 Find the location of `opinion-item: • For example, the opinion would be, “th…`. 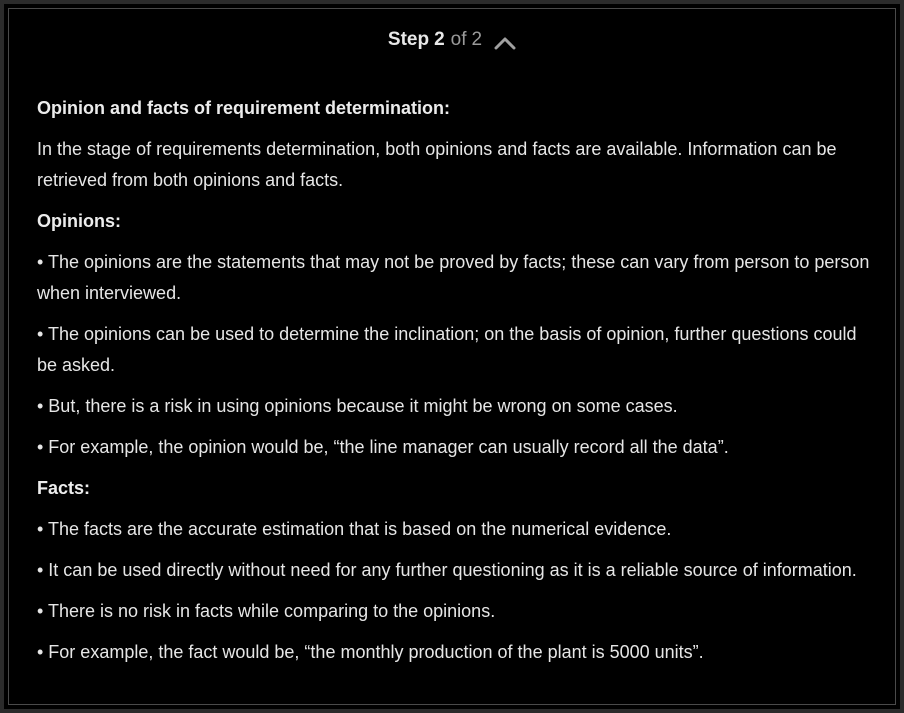

opinion-item: • For example, the opinion would be, “th… is located at coordinates (383, 447).